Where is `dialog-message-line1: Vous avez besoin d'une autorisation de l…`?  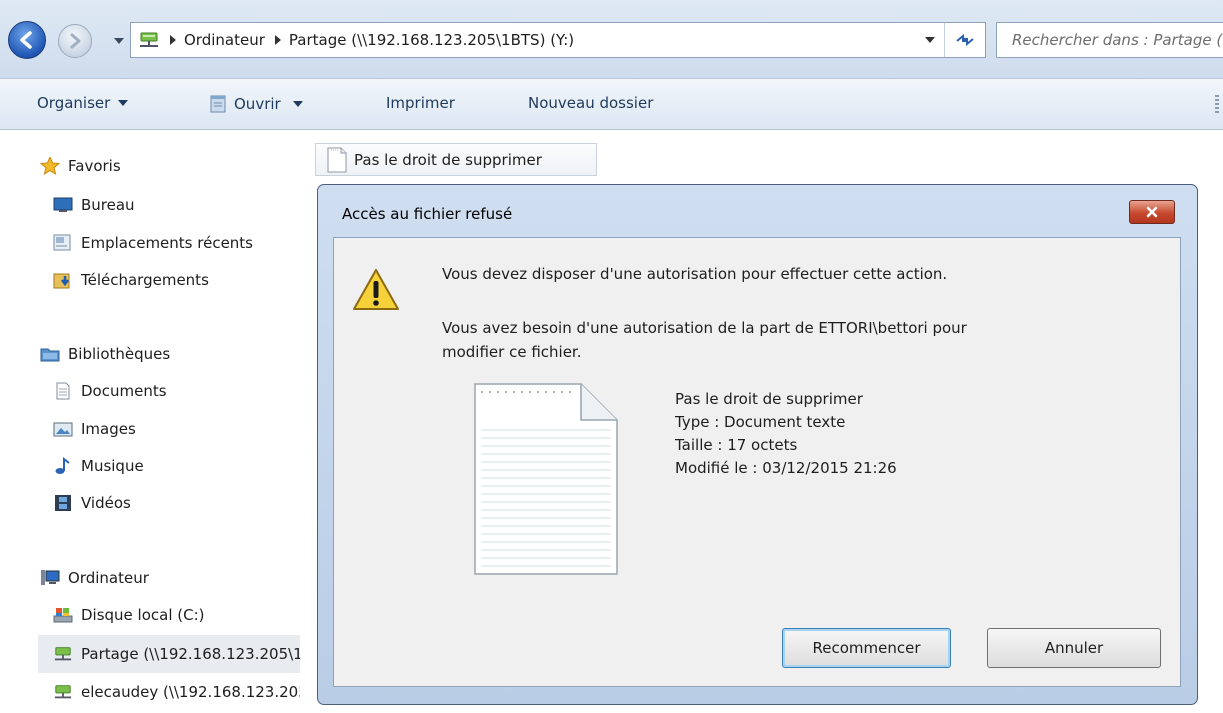 dialog-message-line1: Vous avez besoin d'une autorisation de l… is located at coordinates (704, 328).